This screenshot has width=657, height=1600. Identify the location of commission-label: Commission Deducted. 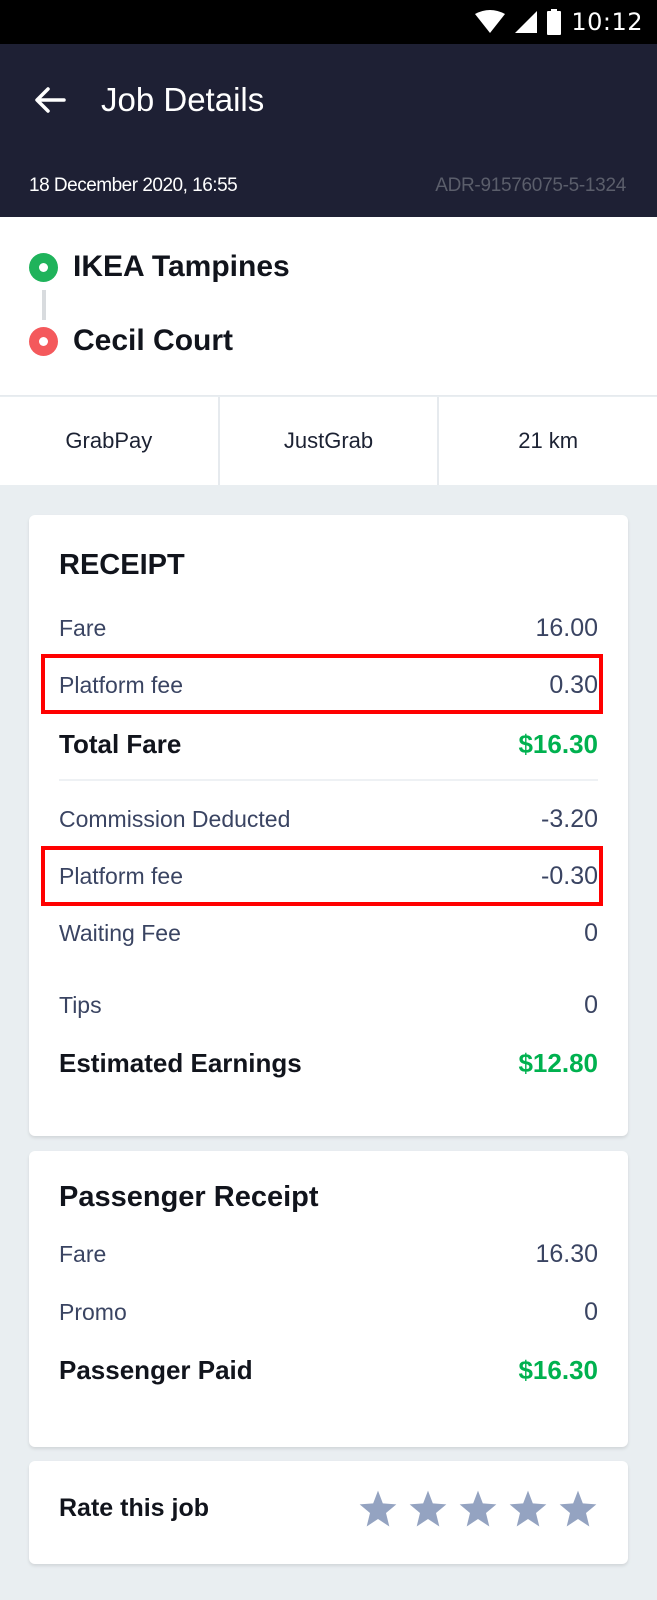
(175, 818).